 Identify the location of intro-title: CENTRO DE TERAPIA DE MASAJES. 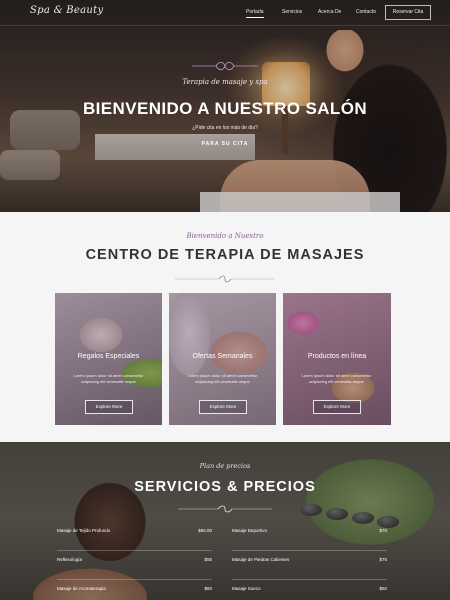
(225, 255).